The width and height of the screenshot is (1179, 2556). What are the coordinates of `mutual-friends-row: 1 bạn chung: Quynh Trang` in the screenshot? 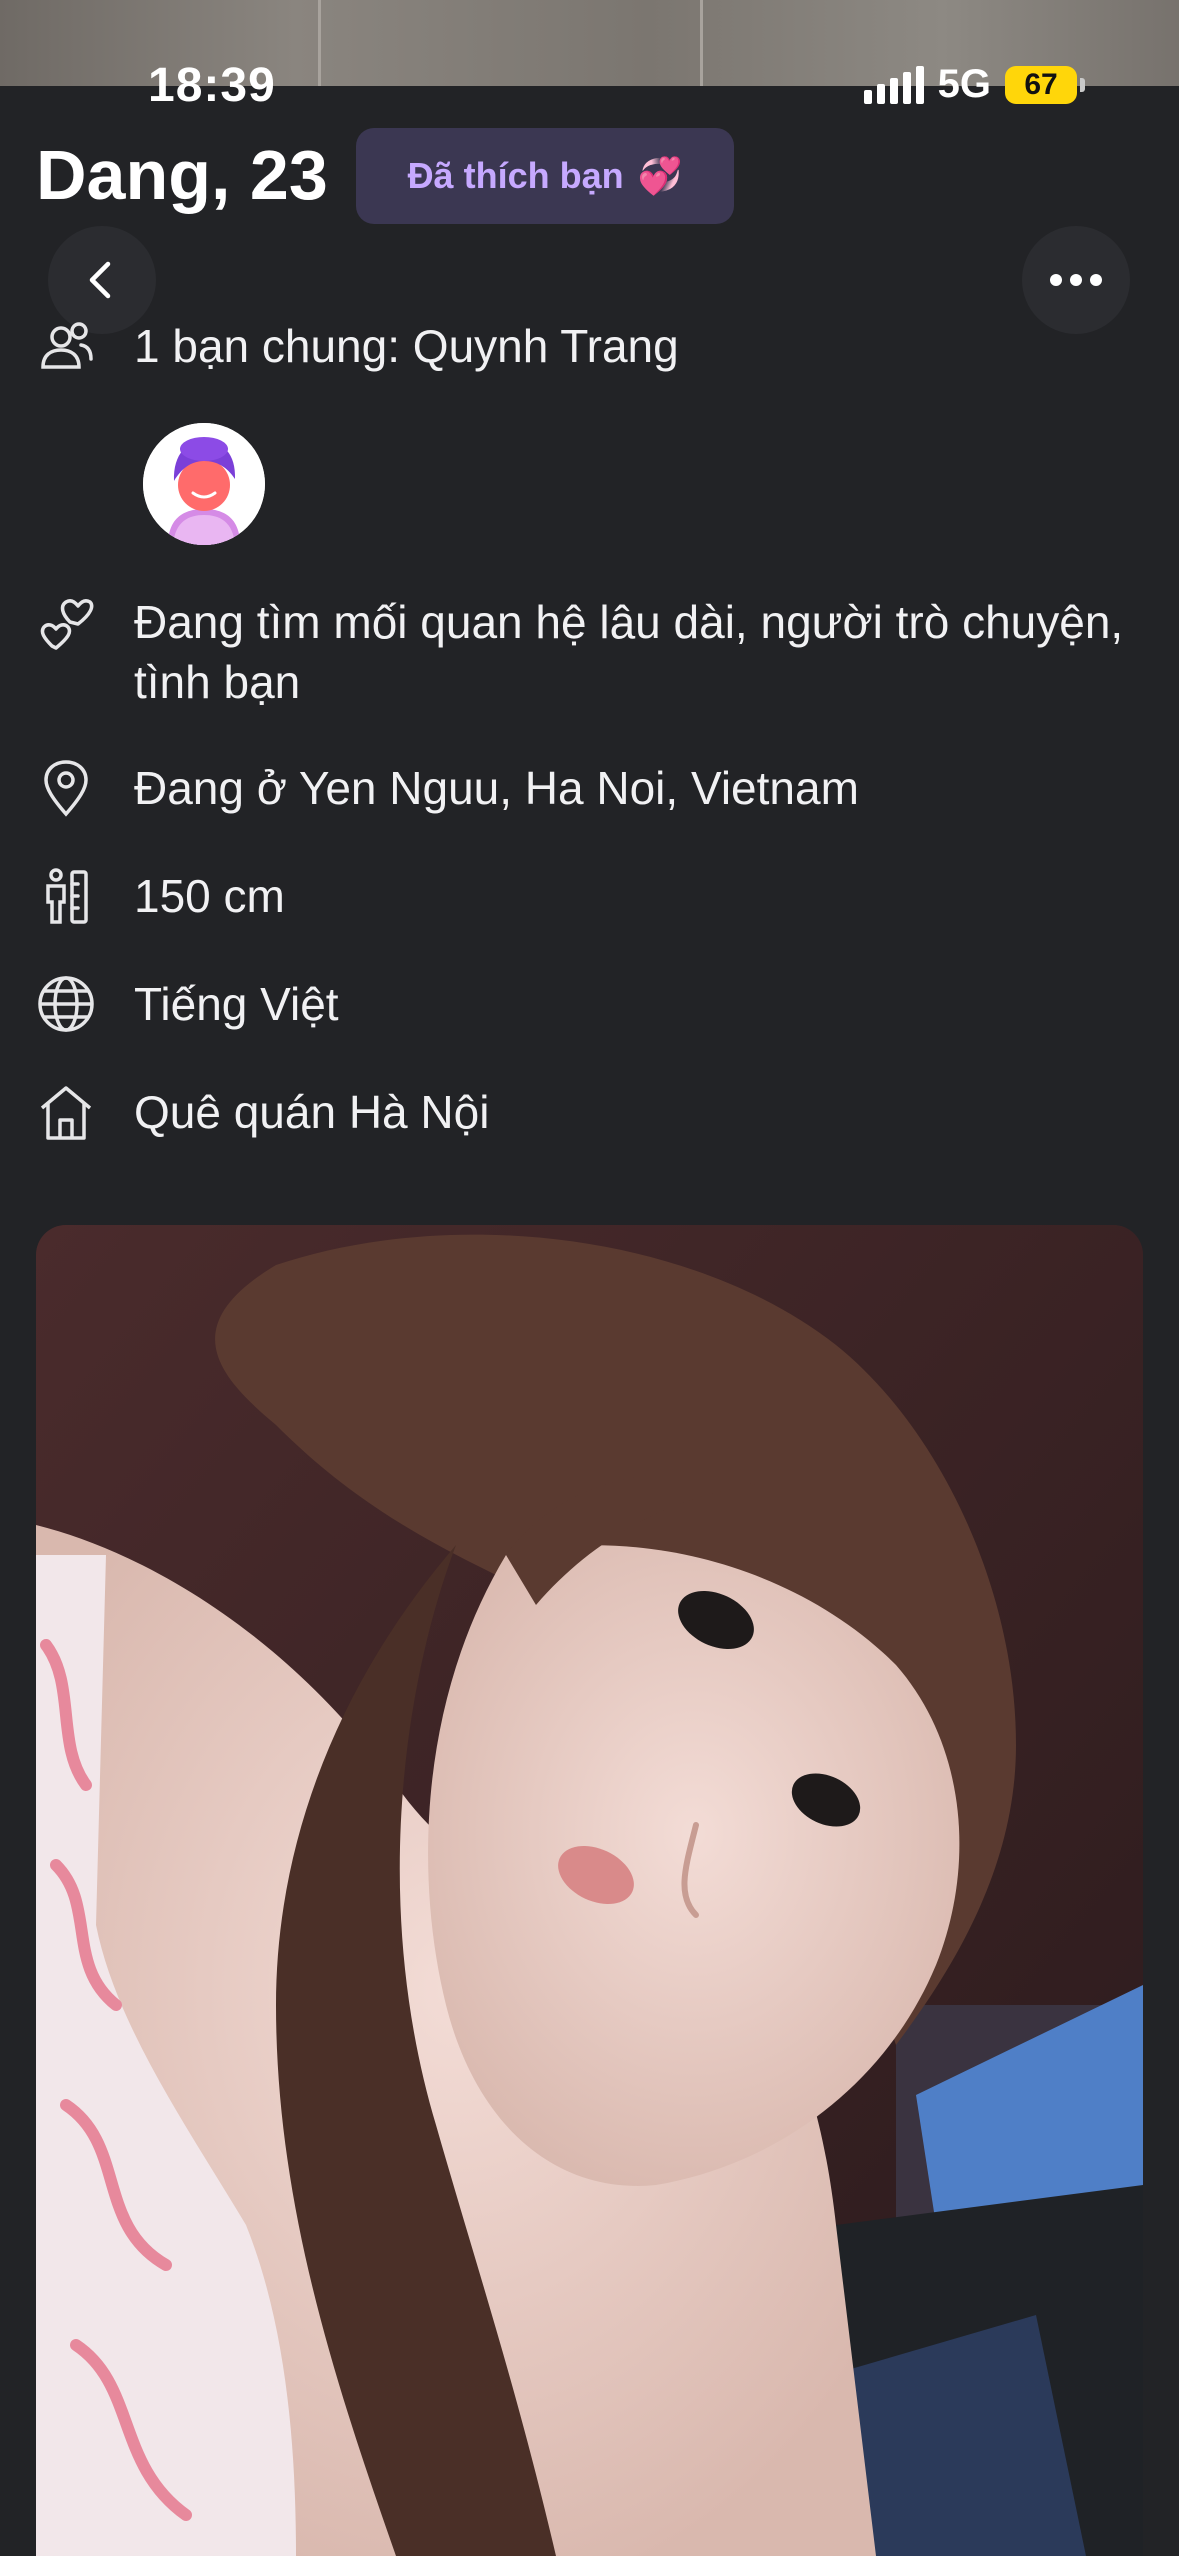 It's located at (357, 346).